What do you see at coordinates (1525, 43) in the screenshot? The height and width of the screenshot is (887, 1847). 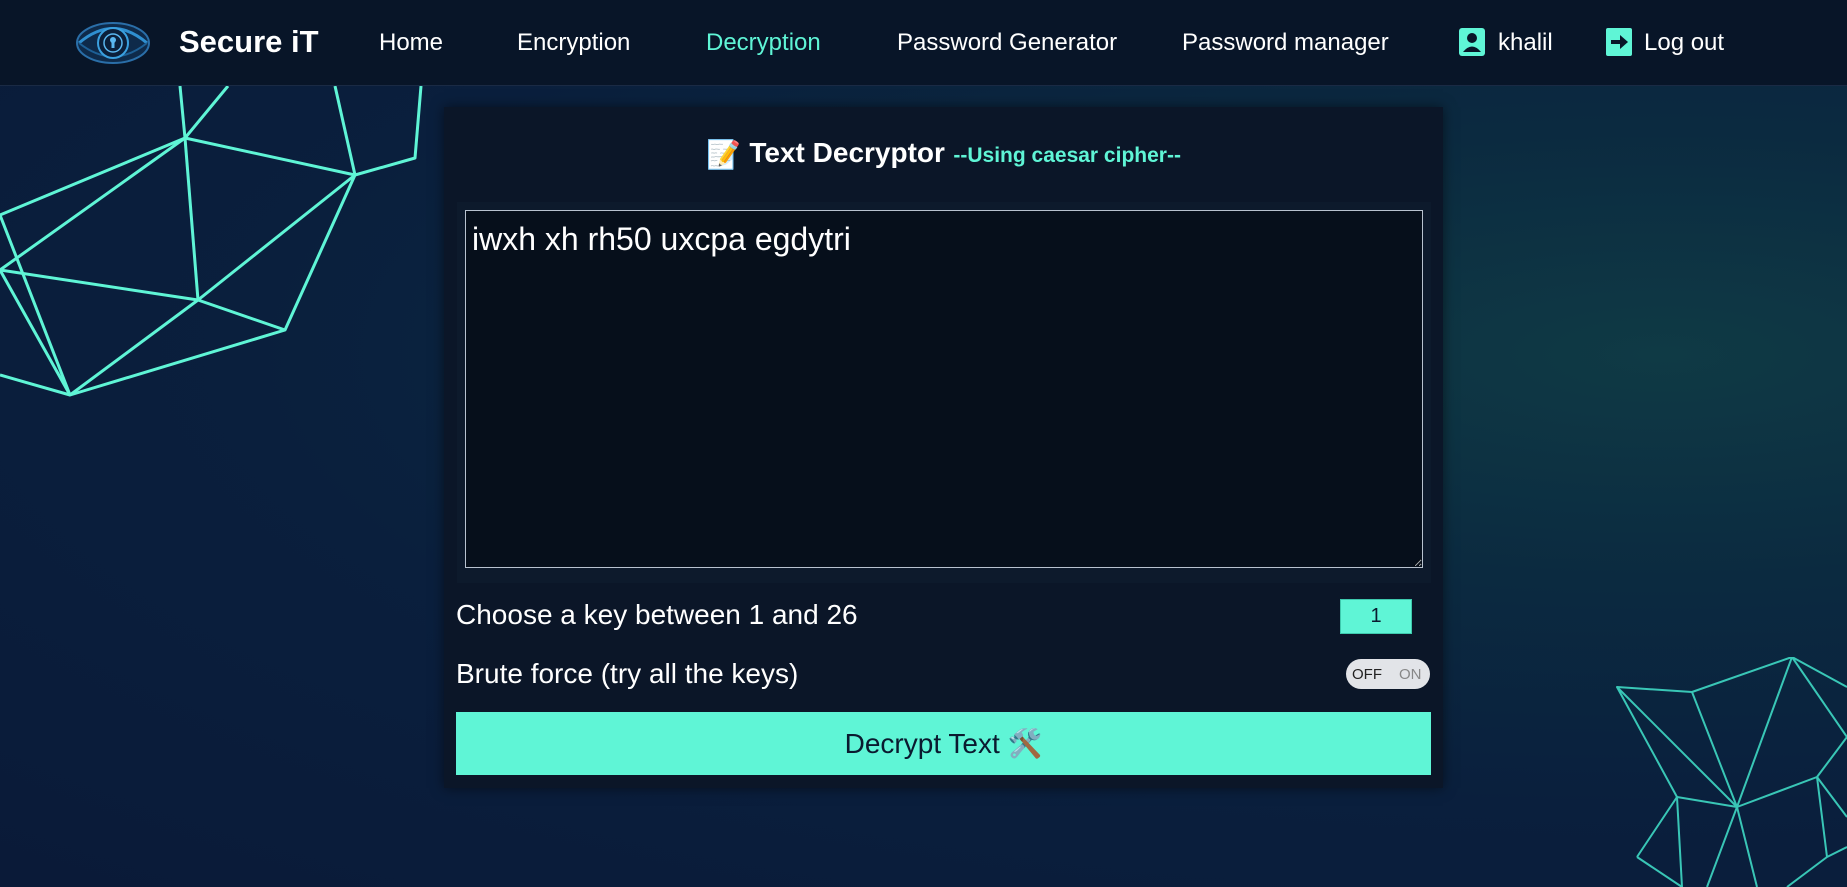 I see `nav-user: khalil` at bounding box center [1525, 43].